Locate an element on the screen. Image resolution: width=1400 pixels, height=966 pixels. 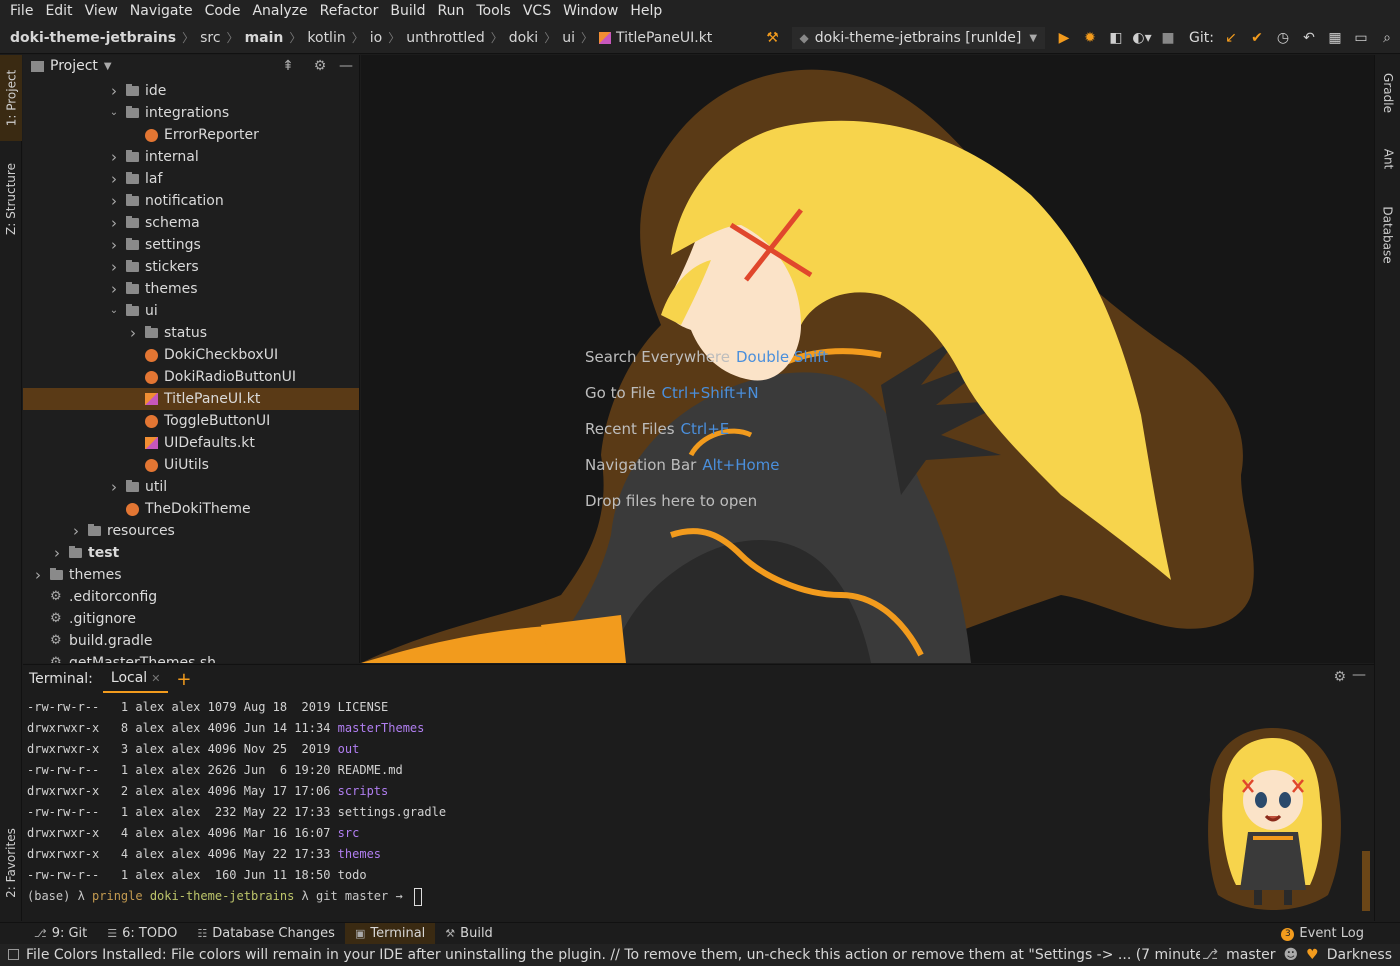
tree-item: ErrorReporter is located at coordinates (191, 135).